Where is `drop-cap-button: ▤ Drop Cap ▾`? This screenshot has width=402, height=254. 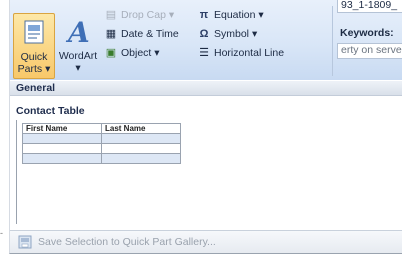
drop-cap-button: ▤ Drop Cap ▾ is located at coordinates (139, 15).